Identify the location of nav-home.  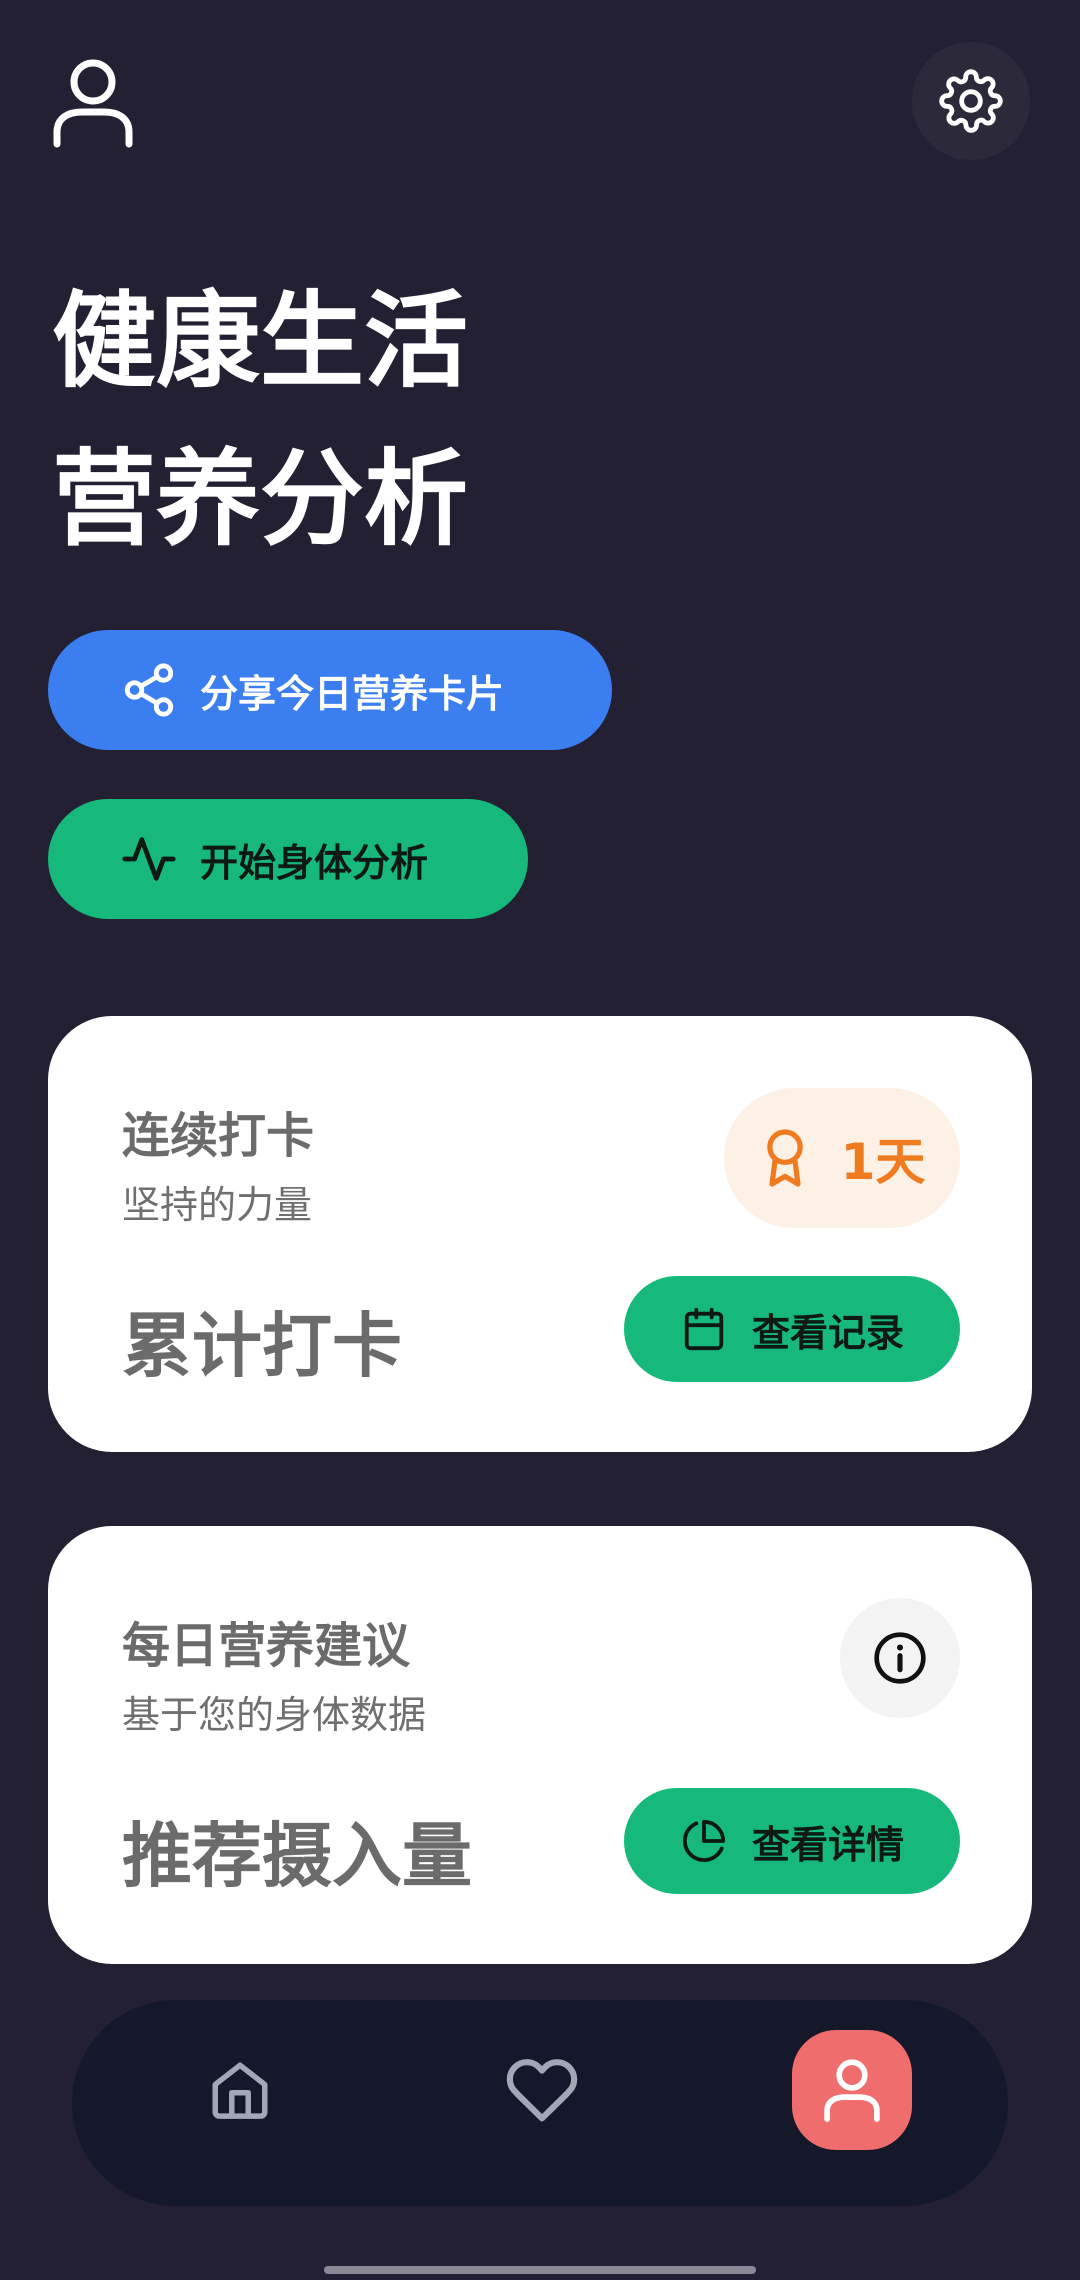
(240, 2090).